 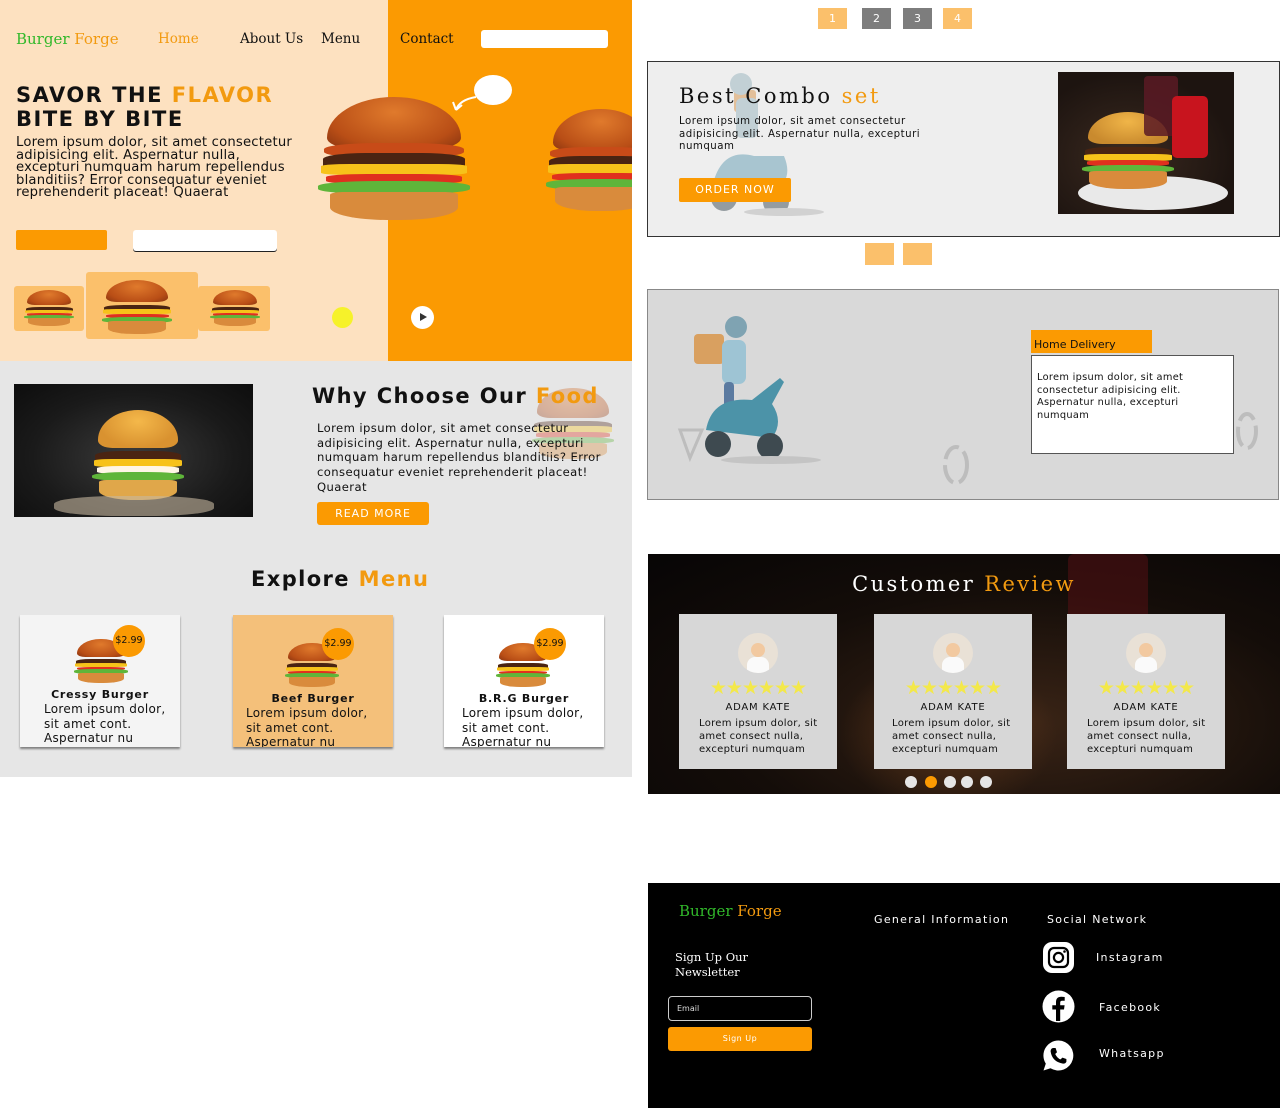 What do you see at coordinates (342, 317) in the screenshot?
I see `slider-dot` at bounding box center [342, 317].